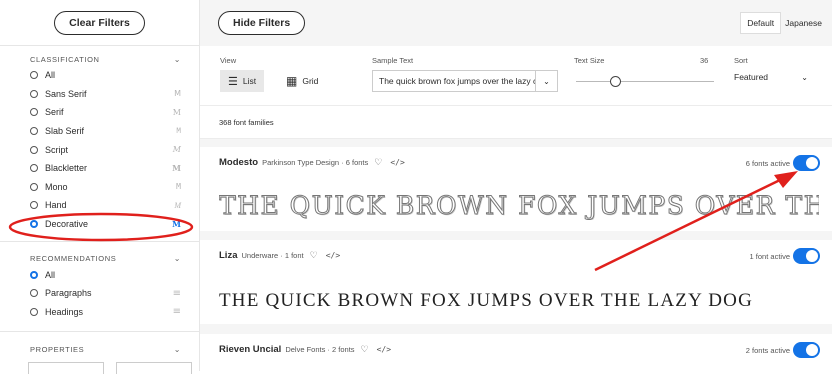 The width and height of the screenshot is (832, 374). What do you see at coordinates (66, 93) in the screenshot?
I see `classification-label: Sans Serif` at bounding box center [66, 93].